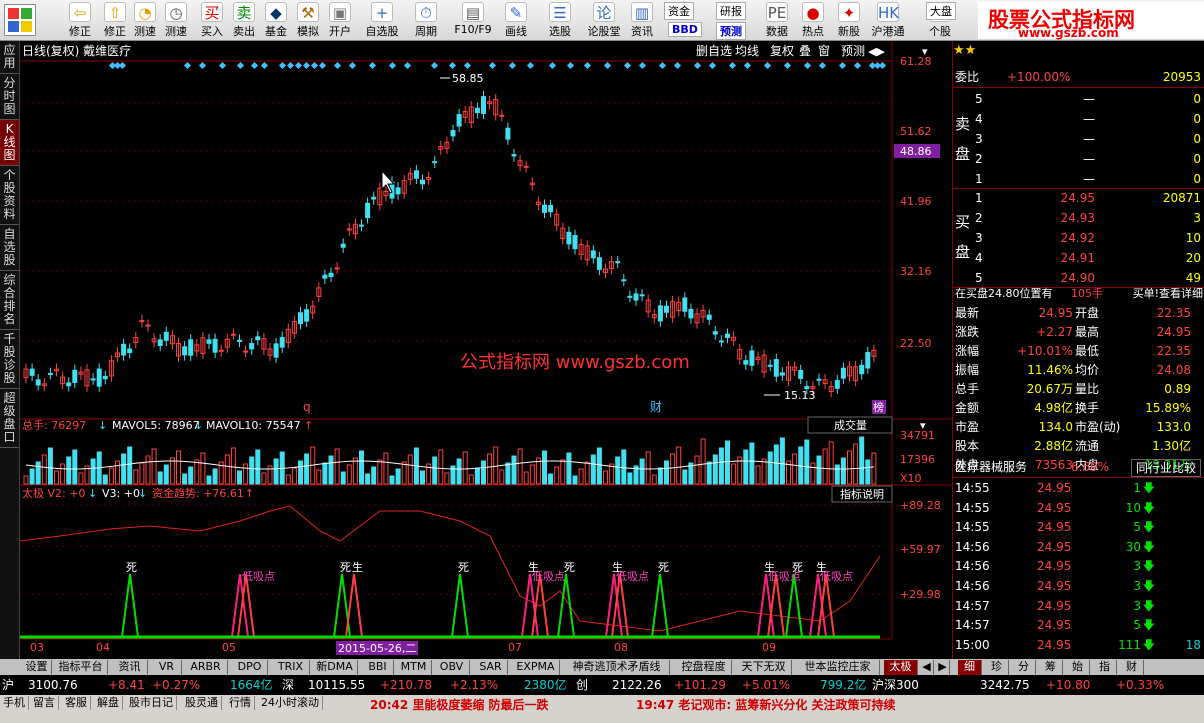 The width and height of the screenshot is (1204, 723). I want to click on right-tab-0: 细, so click(970, 667).